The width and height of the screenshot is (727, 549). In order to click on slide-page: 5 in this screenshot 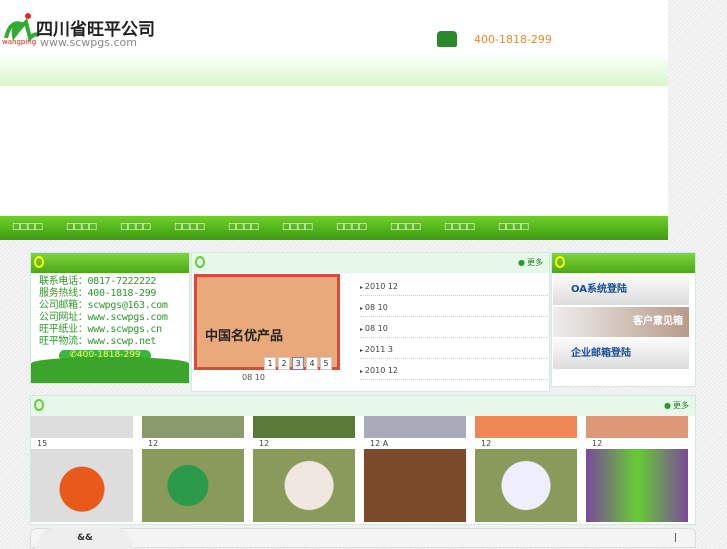, I will do `click(326, 363)`.